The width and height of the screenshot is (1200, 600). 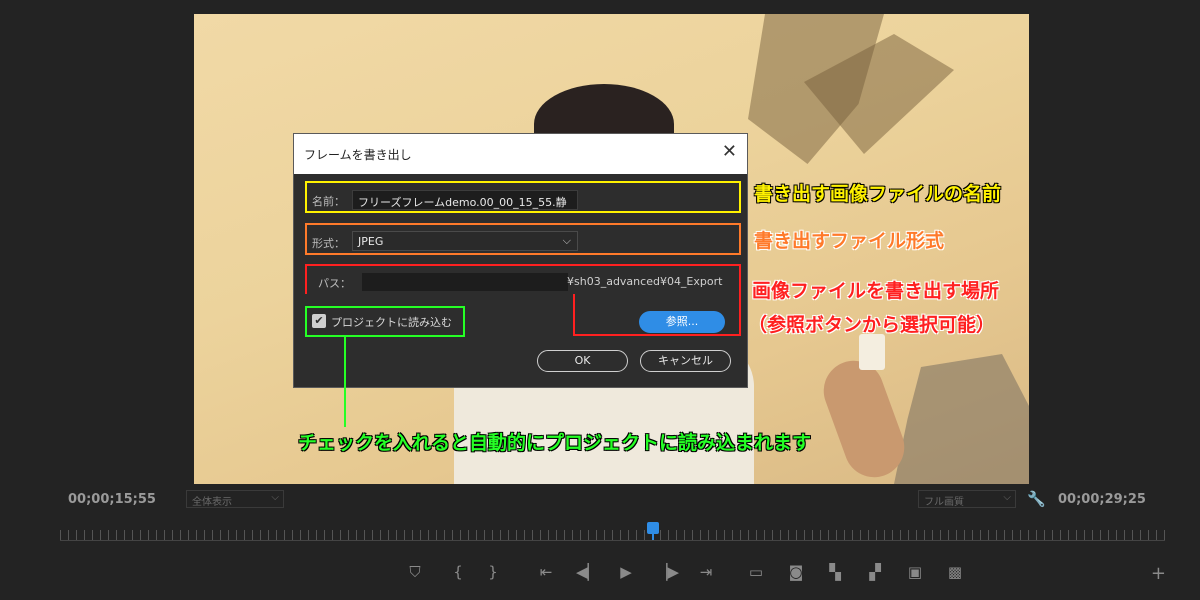 I want to click on play-icon: ▶, so click(x=626, y=572).